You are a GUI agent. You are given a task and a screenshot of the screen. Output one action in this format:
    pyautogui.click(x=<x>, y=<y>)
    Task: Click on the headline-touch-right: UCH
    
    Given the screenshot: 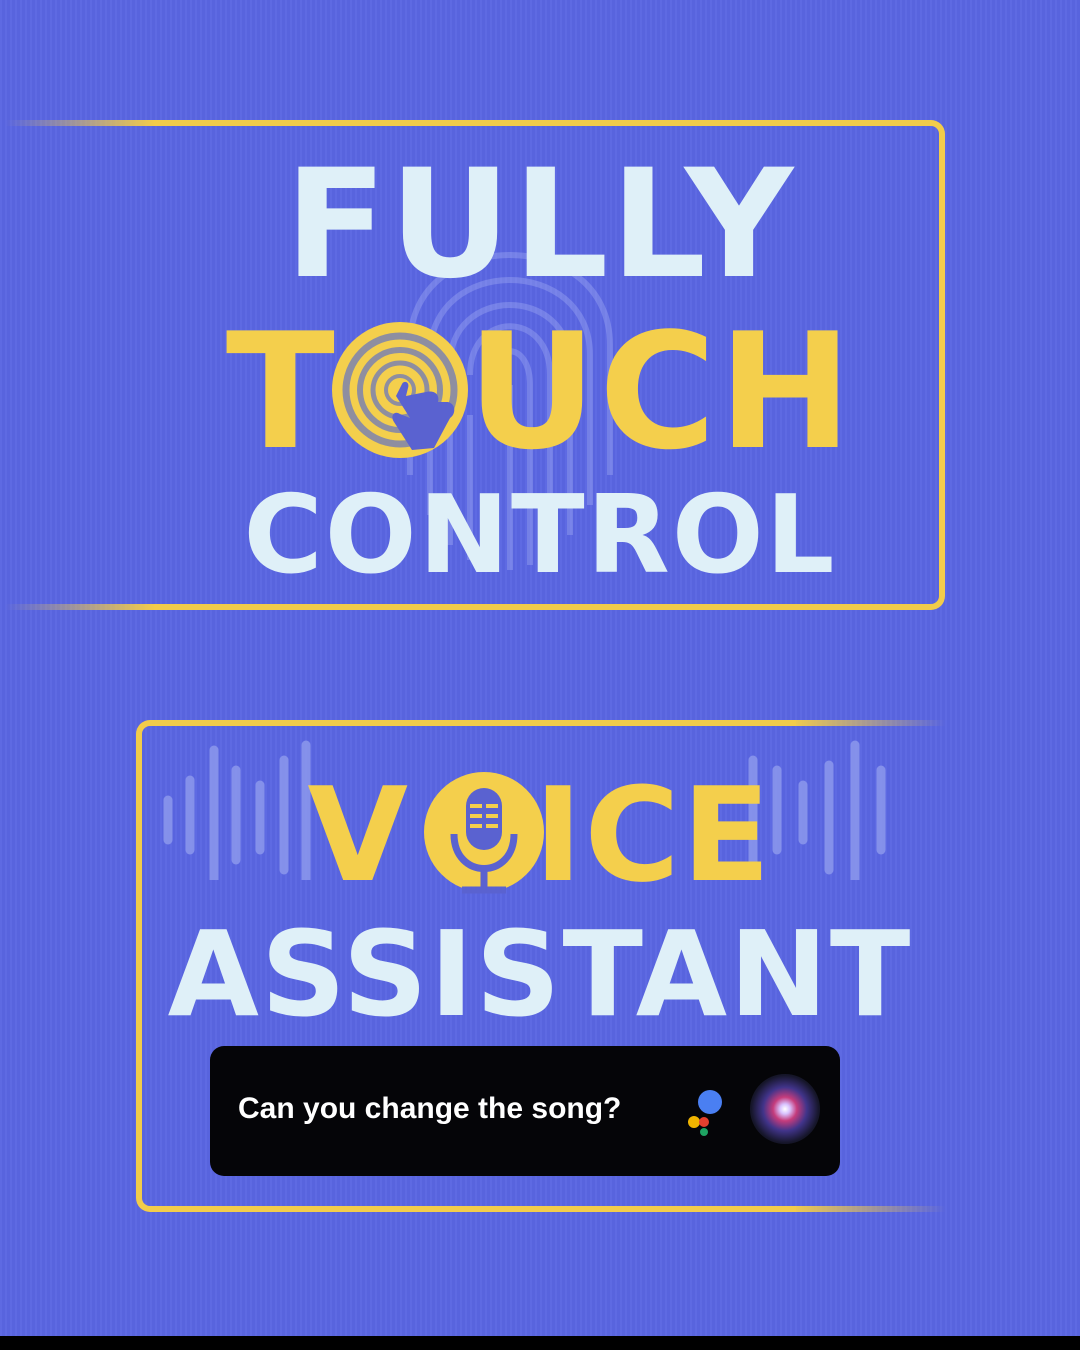 What is the action you would take?
    pyautogui.click(x=660, y=391)
    